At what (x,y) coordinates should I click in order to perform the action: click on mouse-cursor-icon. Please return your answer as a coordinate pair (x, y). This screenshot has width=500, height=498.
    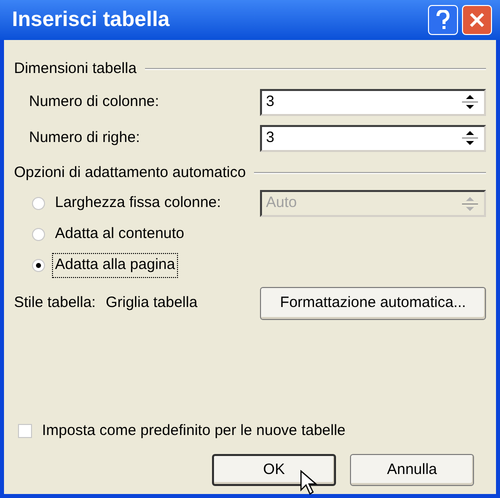
    Looking at the image, I should click on (309, 483).